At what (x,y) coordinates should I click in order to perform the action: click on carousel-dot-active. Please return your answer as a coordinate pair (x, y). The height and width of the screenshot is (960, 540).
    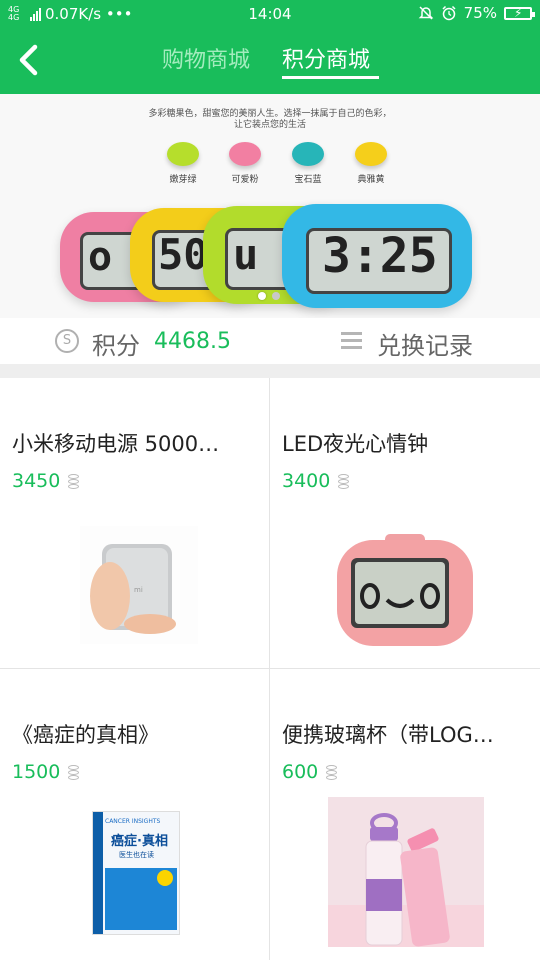
    Looking at the image, I should click on (262, 296).